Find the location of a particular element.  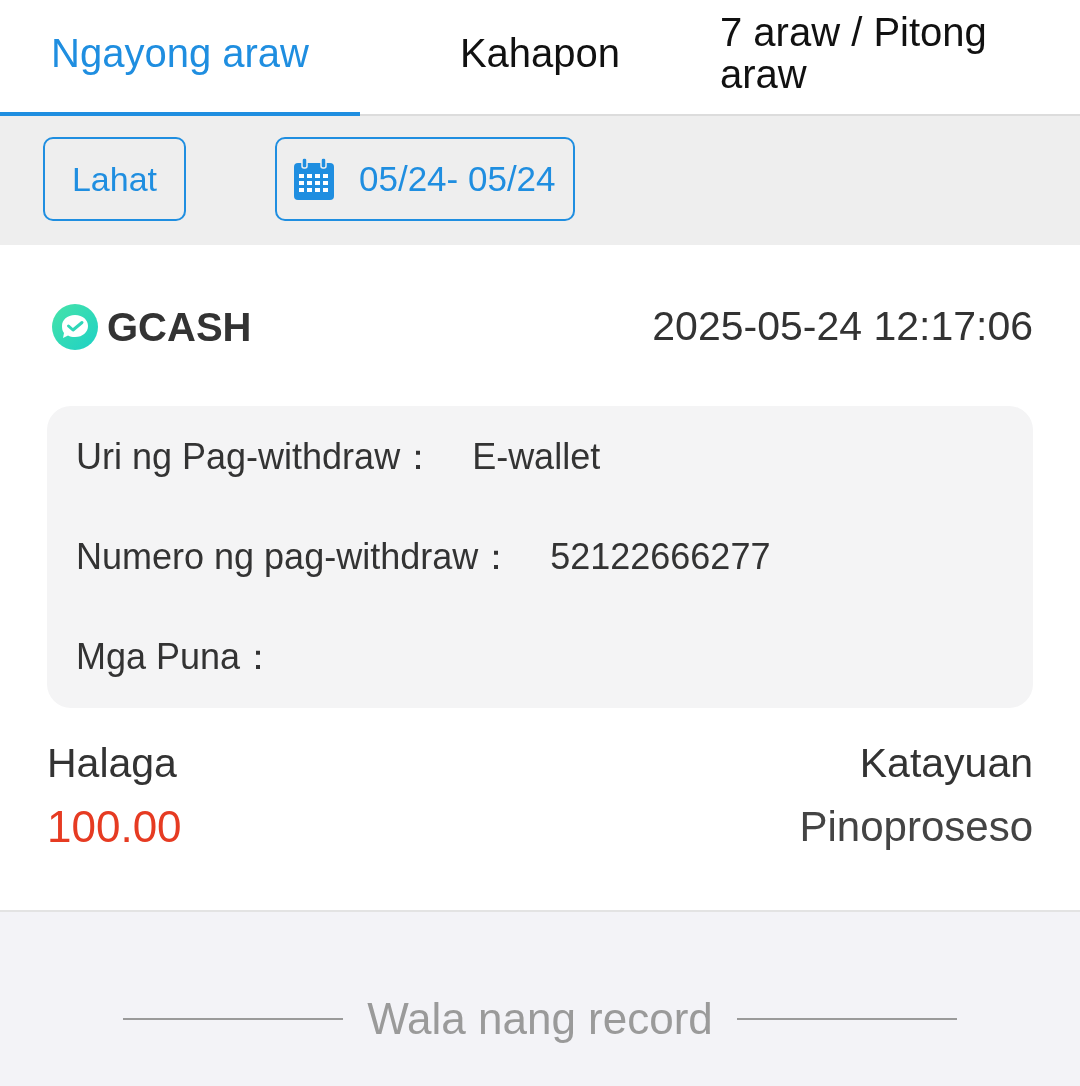

status-label: Katayuan is located at coordinates (946, 763).